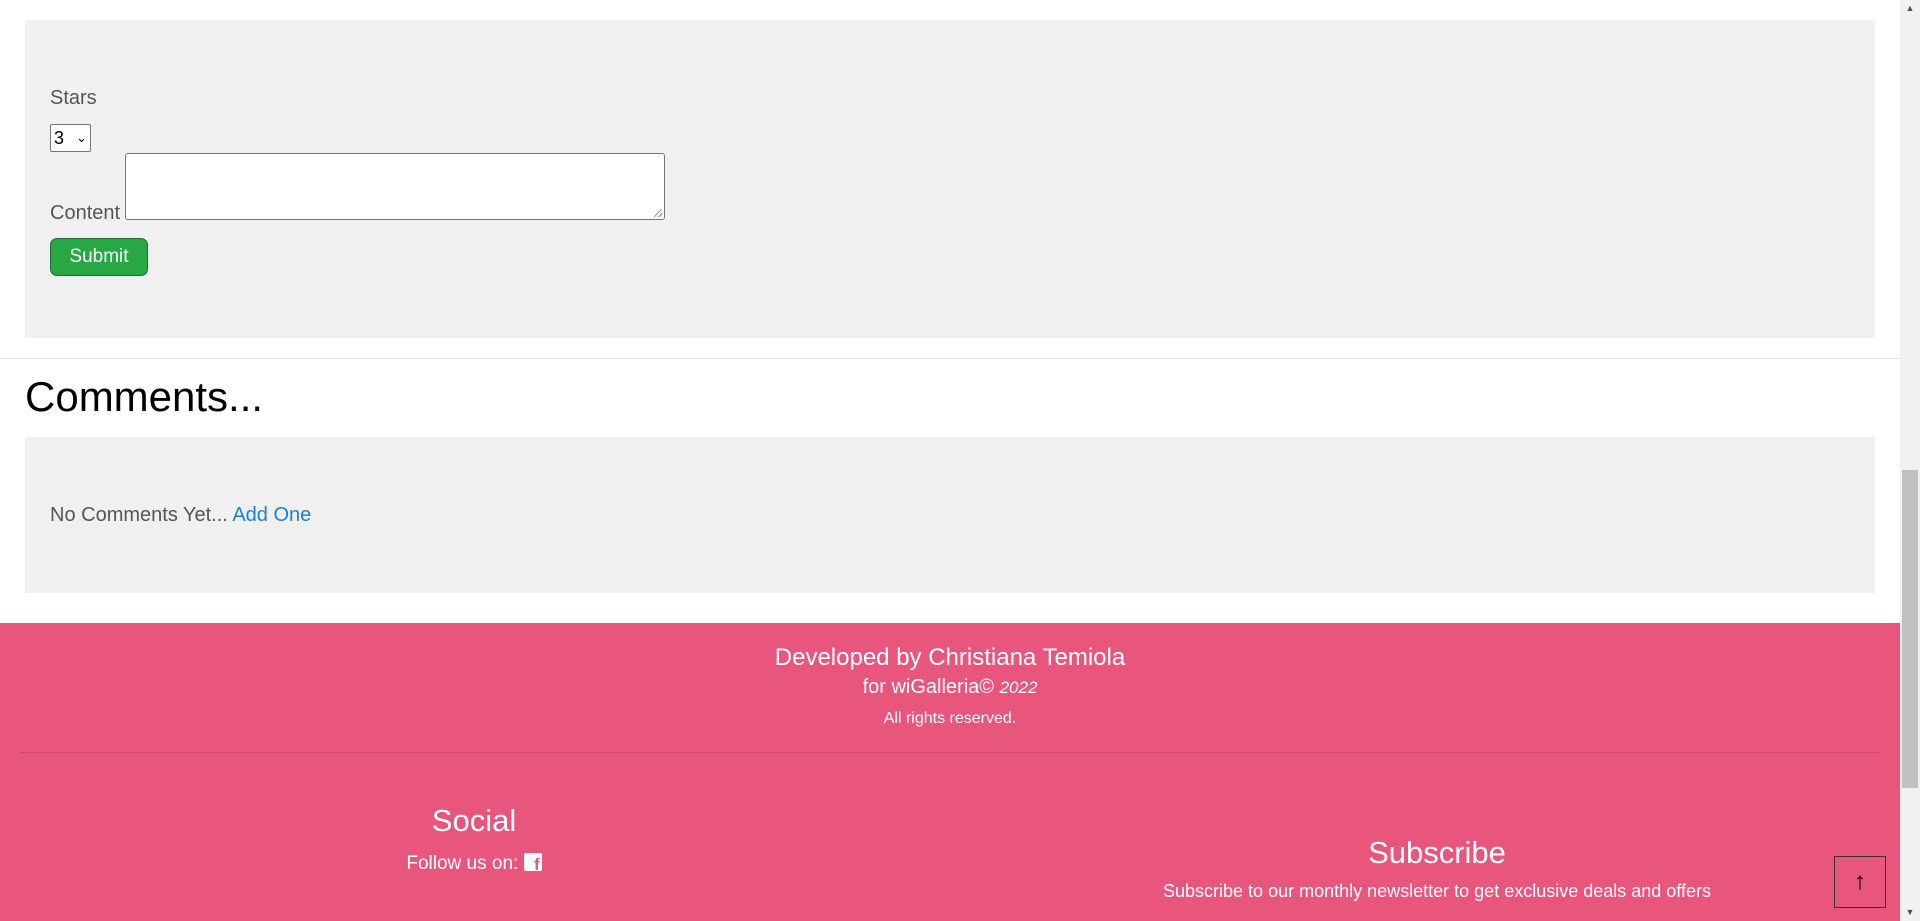  Describe the element at coordinates (1910, 912) in the screenshot. I see `scroll-down-icon: ▼` at that location.